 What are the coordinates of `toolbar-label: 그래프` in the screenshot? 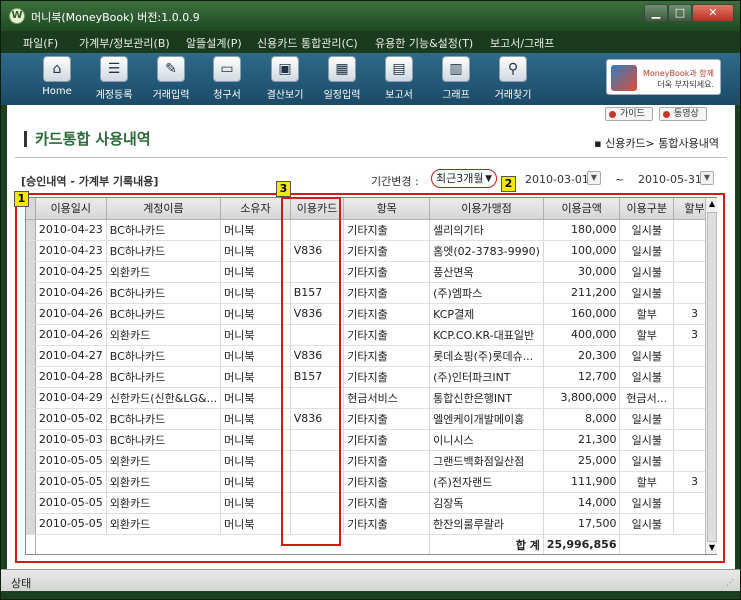 It's located at (456, 95).